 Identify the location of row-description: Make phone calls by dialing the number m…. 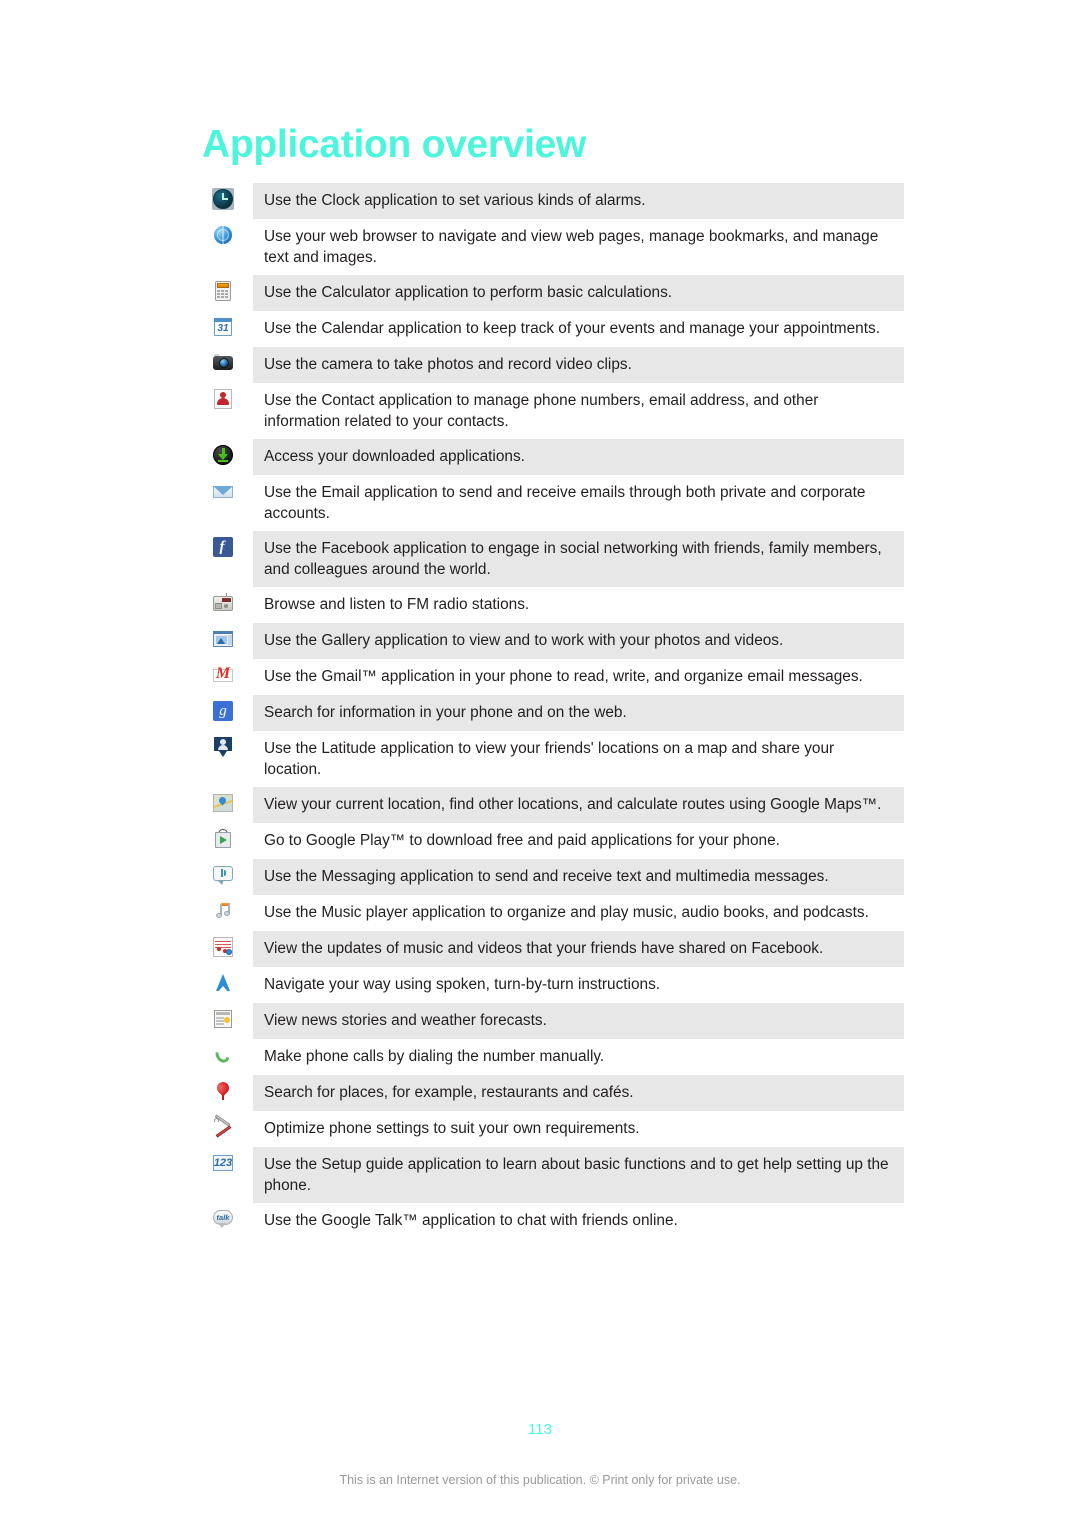
(434, 1056).